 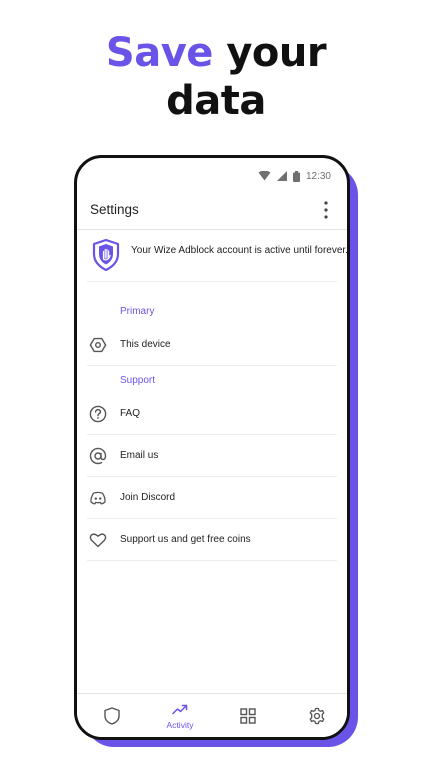 I want to click on settings-gear-icon, so click(x=317, y=716).